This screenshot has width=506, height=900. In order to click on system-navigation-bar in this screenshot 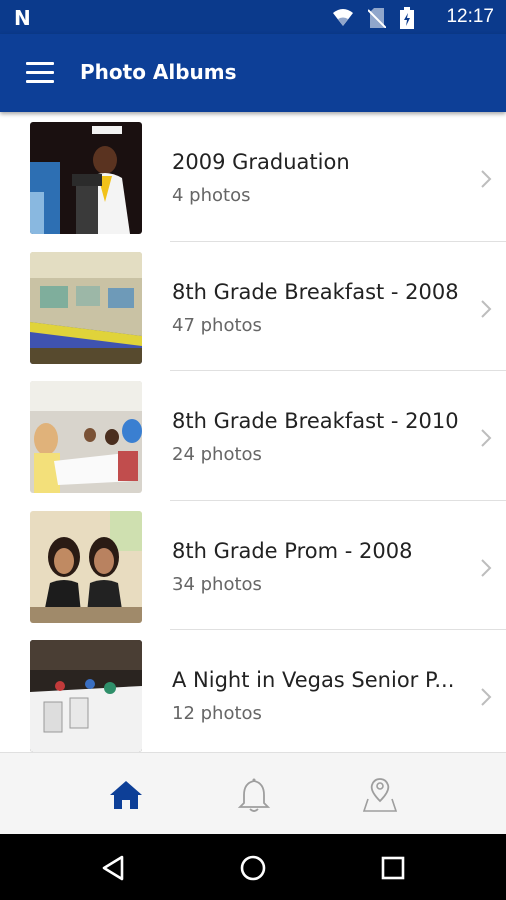, I will do `click(253, 867)`.